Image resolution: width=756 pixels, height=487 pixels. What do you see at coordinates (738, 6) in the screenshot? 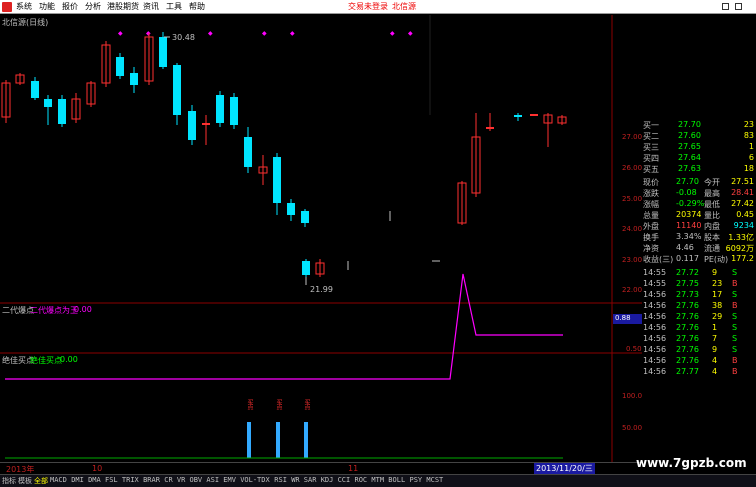
I see `close-icon` at bounding box center [738, 6].